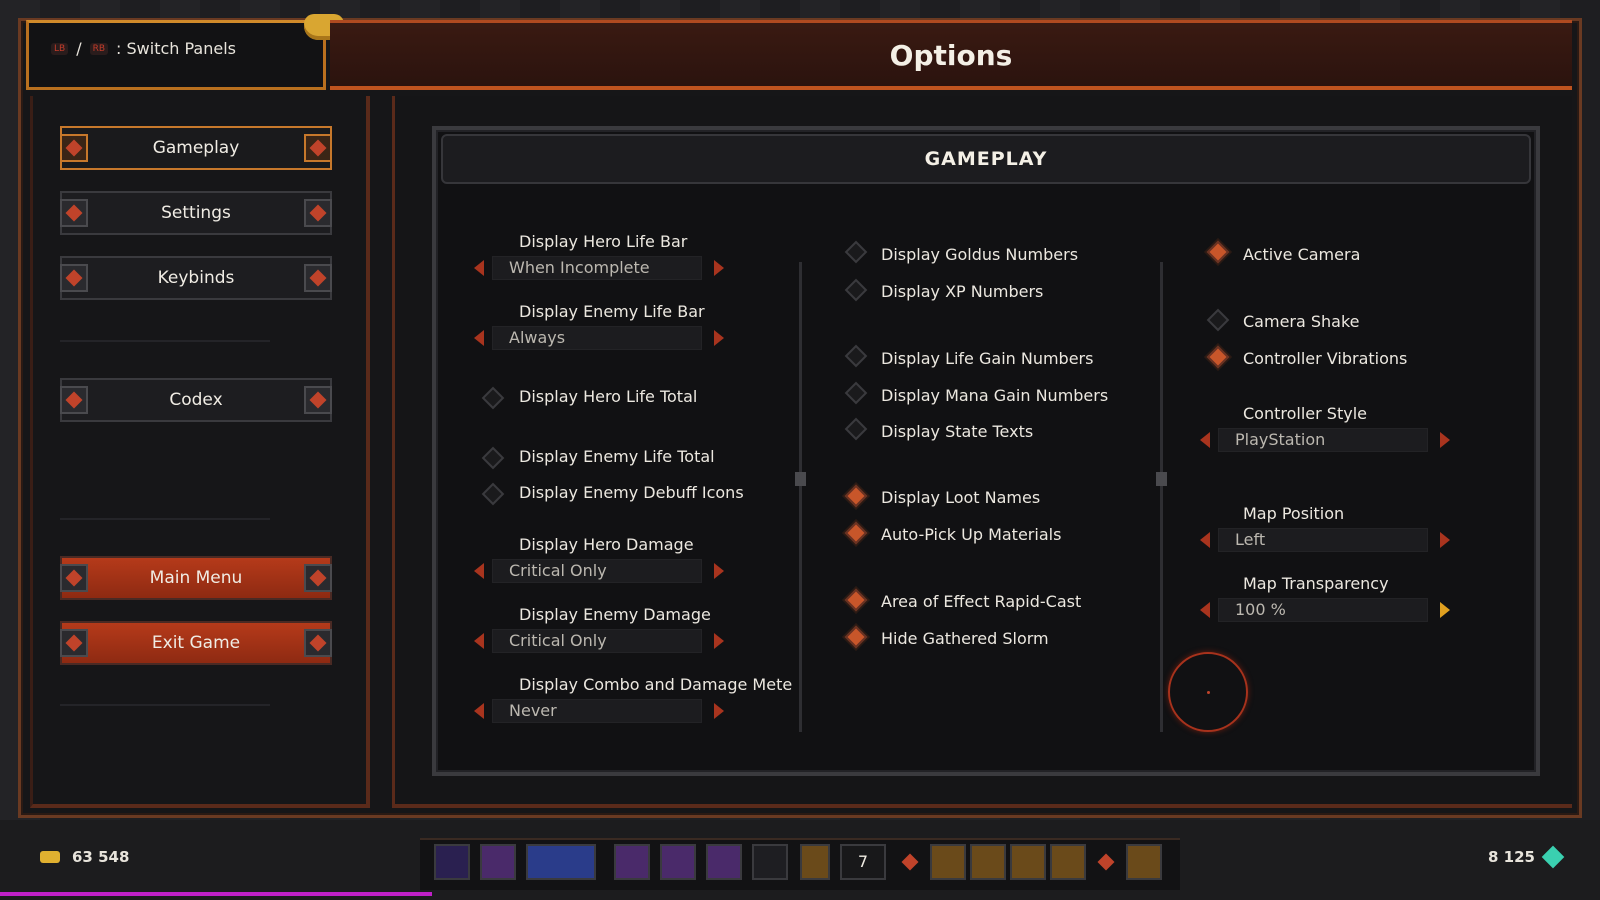 The width and height of the screenshot is (1600, 900). Describe the element at coordinates (561, 862) in the screenshot. I see `skill-slot-primary` at that location.